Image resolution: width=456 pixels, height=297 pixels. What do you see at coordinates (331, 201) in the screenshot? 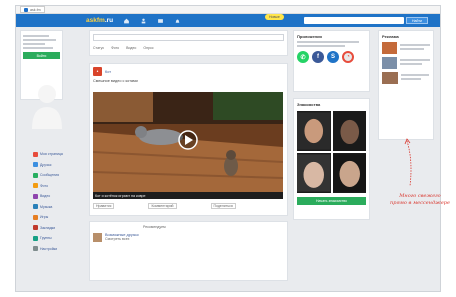
I see `start-dating-button: Начать знакомство` at bounding box center [331, 201].